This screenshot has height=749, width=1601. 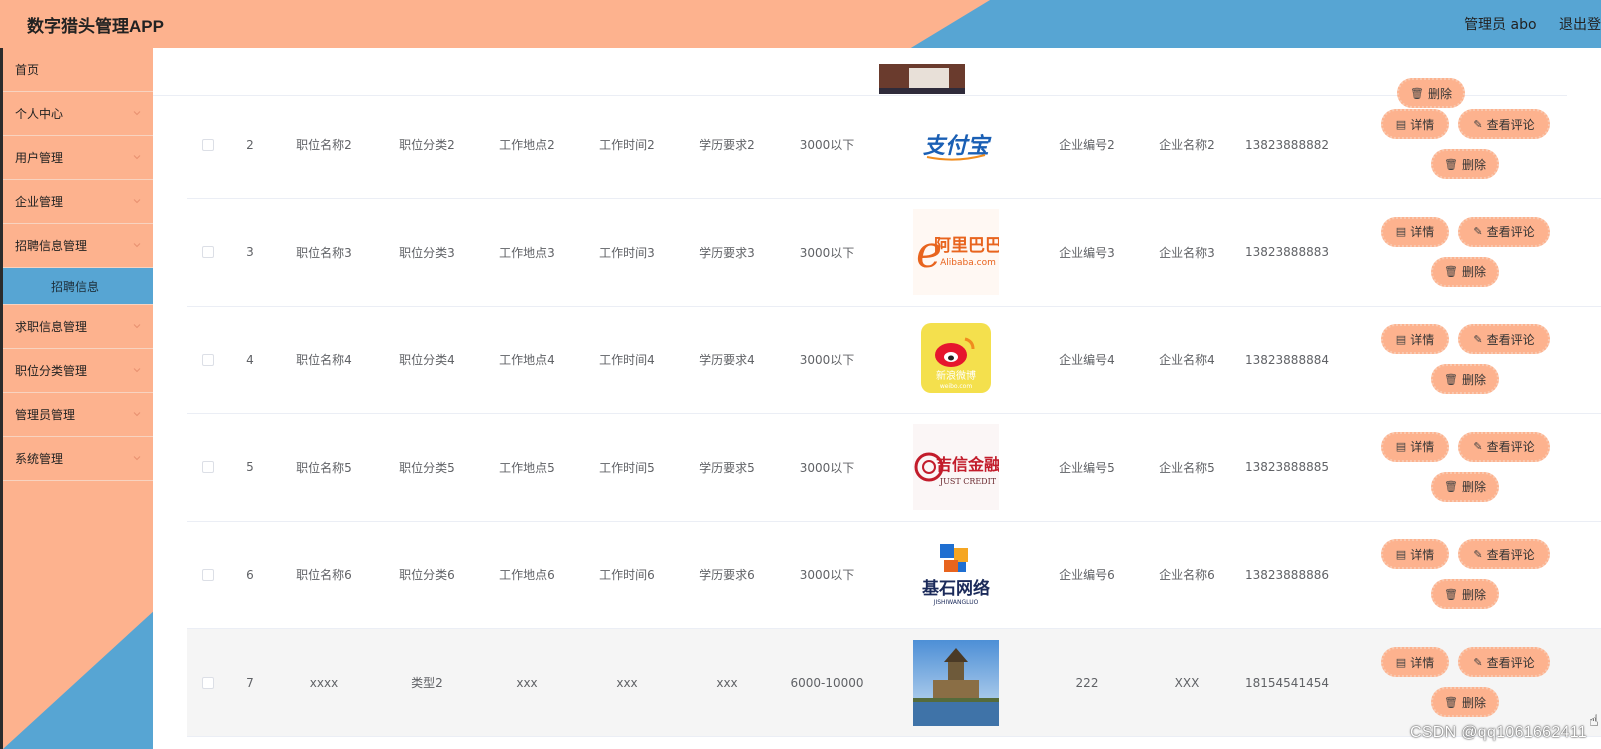 I want to click on sidebar-item: 招聘信息管理, so click(x=78, y=246).